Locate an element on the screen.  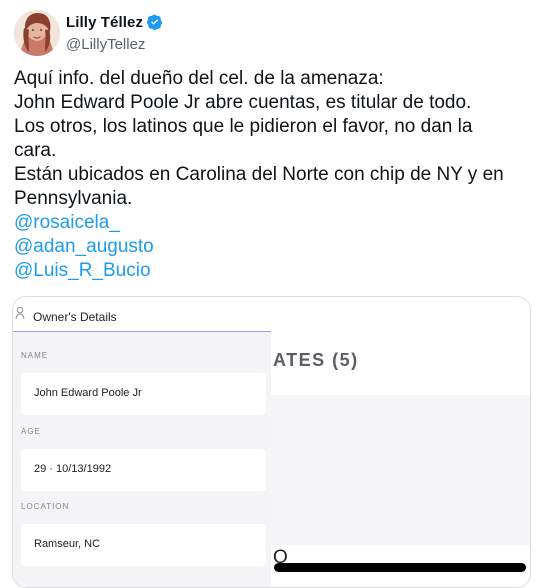
display-name: Lilly Téllez is located at coordinates (104, 22).